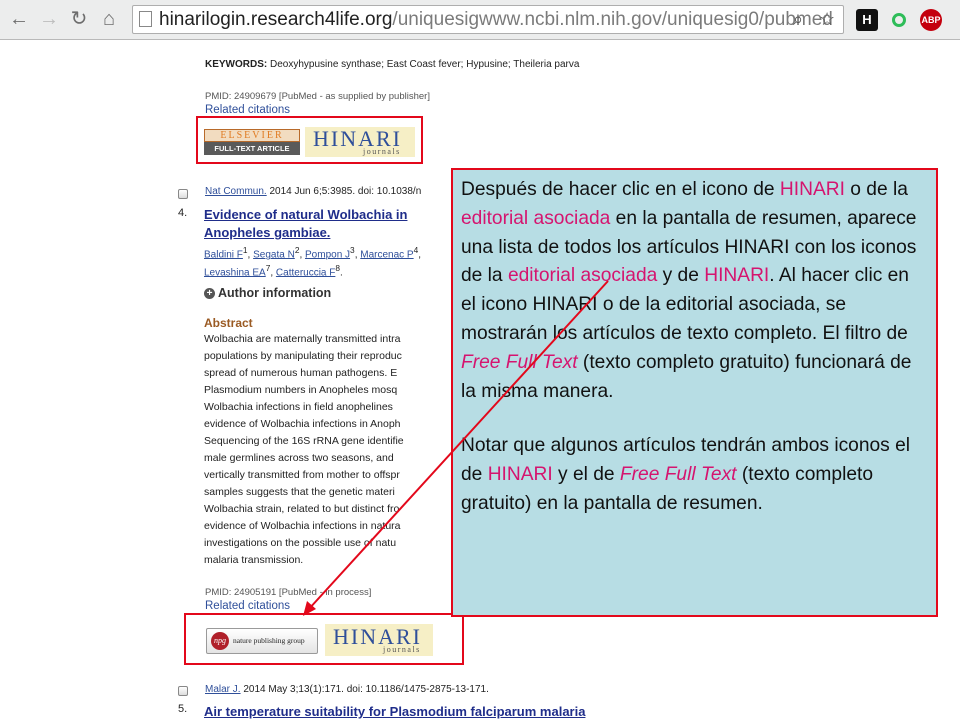 Image resolution: width=960 pixels, height=720 pixels. I want to click on bookmark-star-icon: ☆, so click(827, 19).